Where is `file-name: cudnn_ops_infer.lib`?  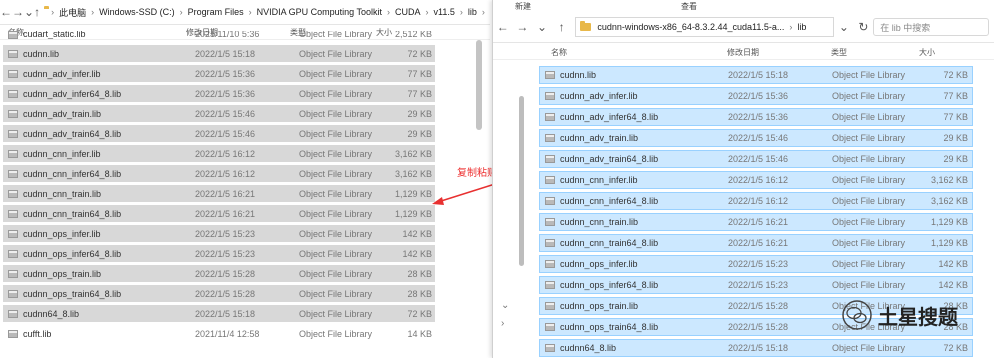 file-name: cudnn_ops_infer.lib is located at coordinates (62, 233).